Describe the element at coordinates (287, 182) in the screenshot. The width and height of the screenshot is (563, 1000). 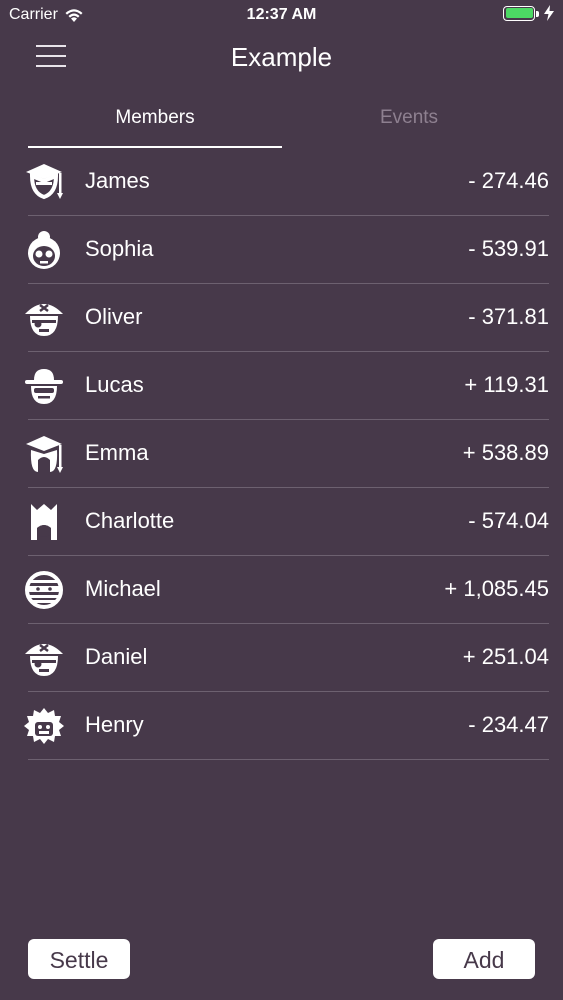
I see `member-row: James - 274.46` at that location.